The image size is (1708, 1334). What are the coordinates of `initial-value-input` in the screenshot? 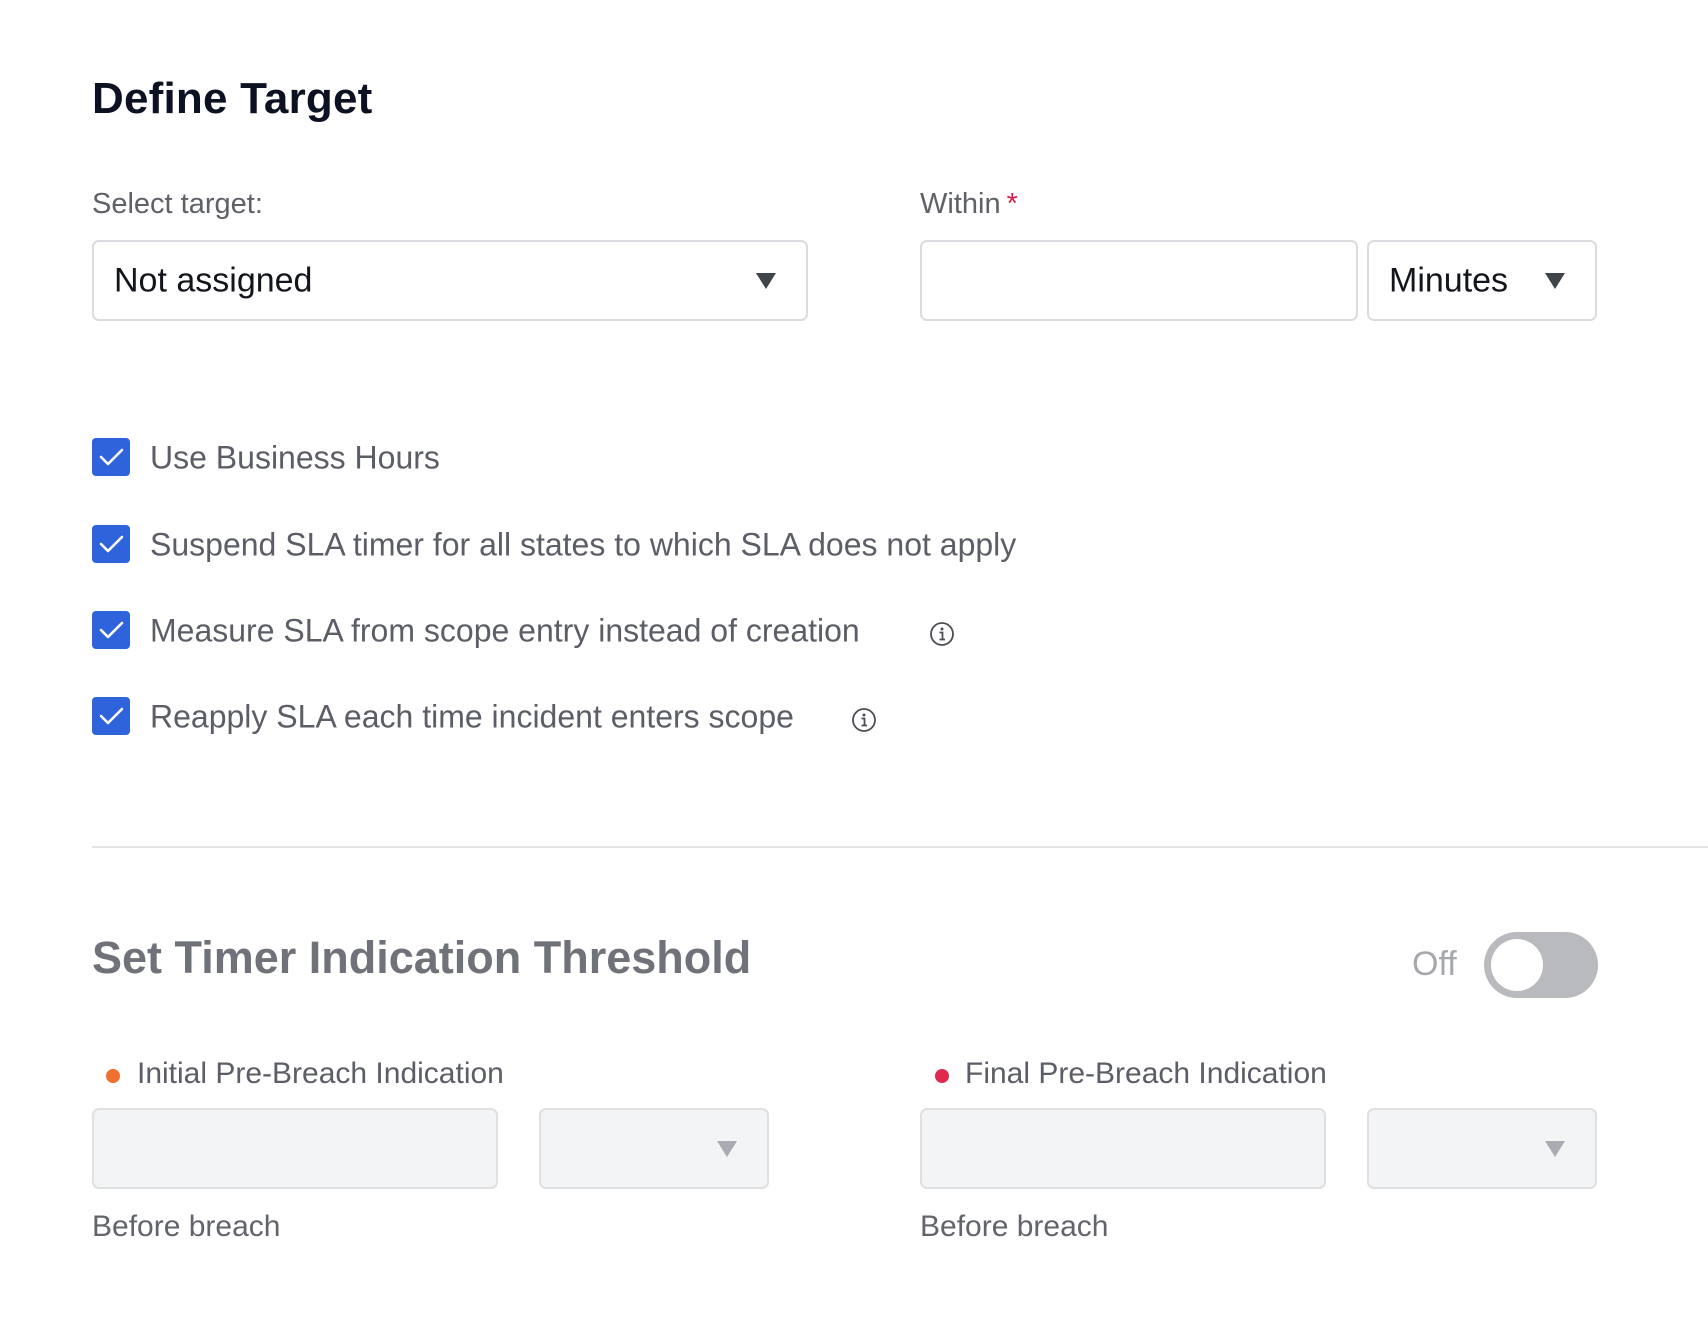 It's located at (295, 1148).